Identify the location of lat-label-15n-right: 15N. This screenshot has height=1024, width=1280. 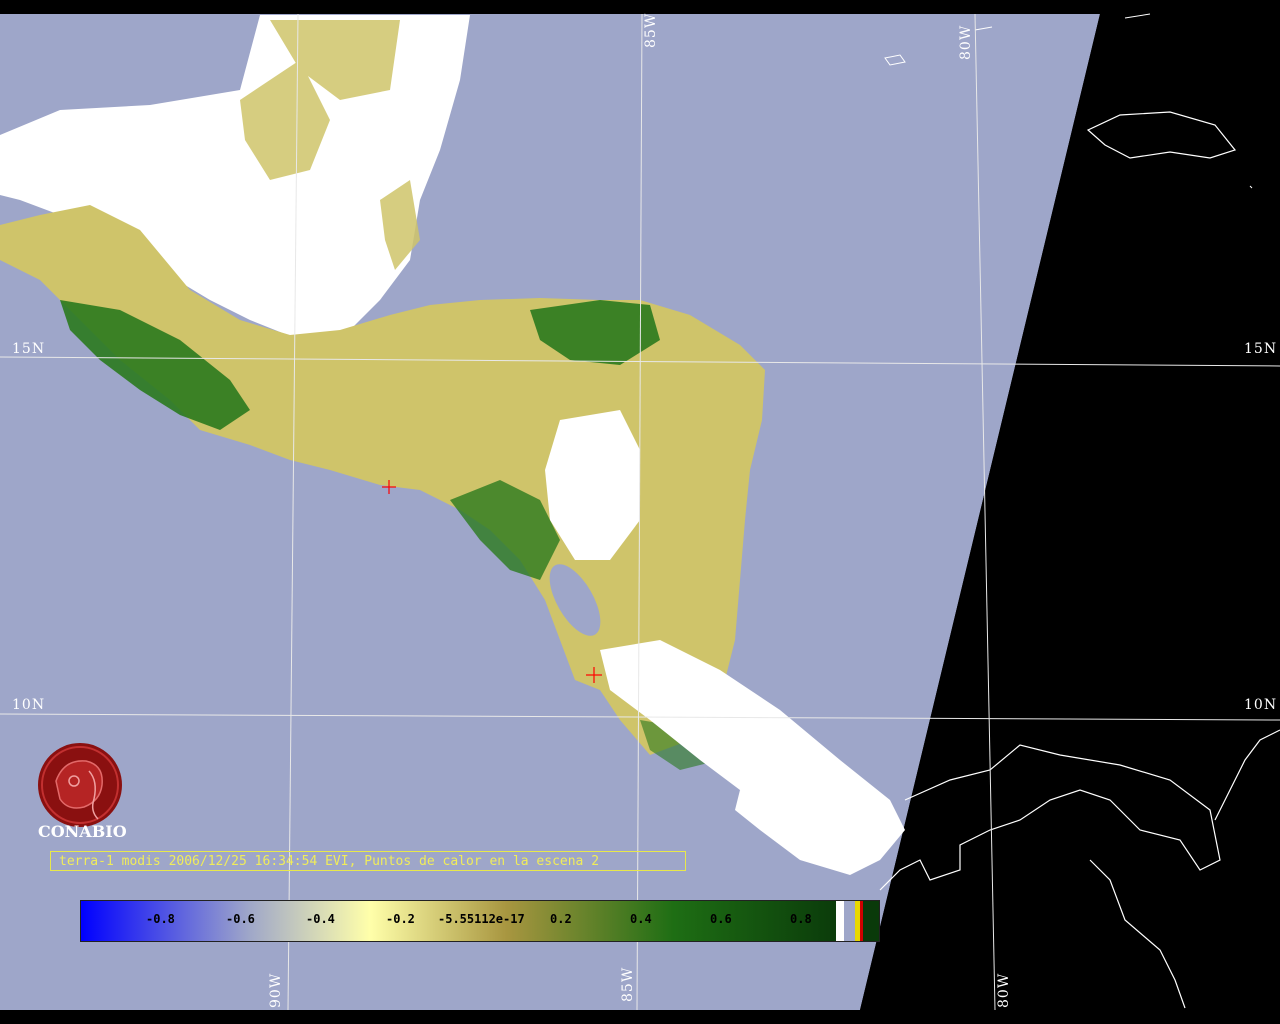
(1261, 349).